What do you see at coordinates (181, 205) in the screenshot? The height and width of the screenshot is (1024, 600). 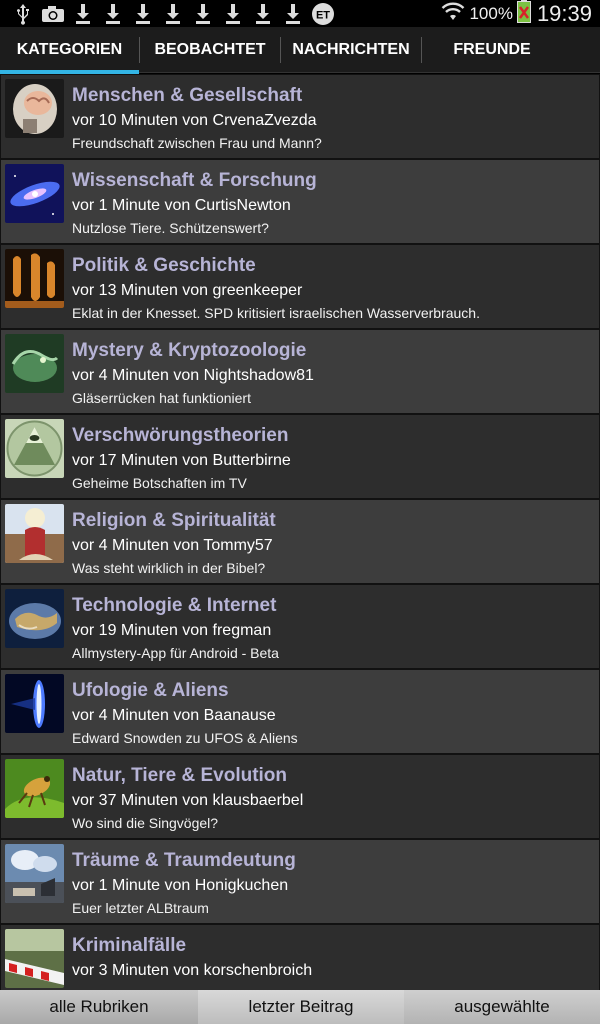 I see `last-post-meta: vor 1 Minute von CurtisNewton` at bounding box center [181, 205].